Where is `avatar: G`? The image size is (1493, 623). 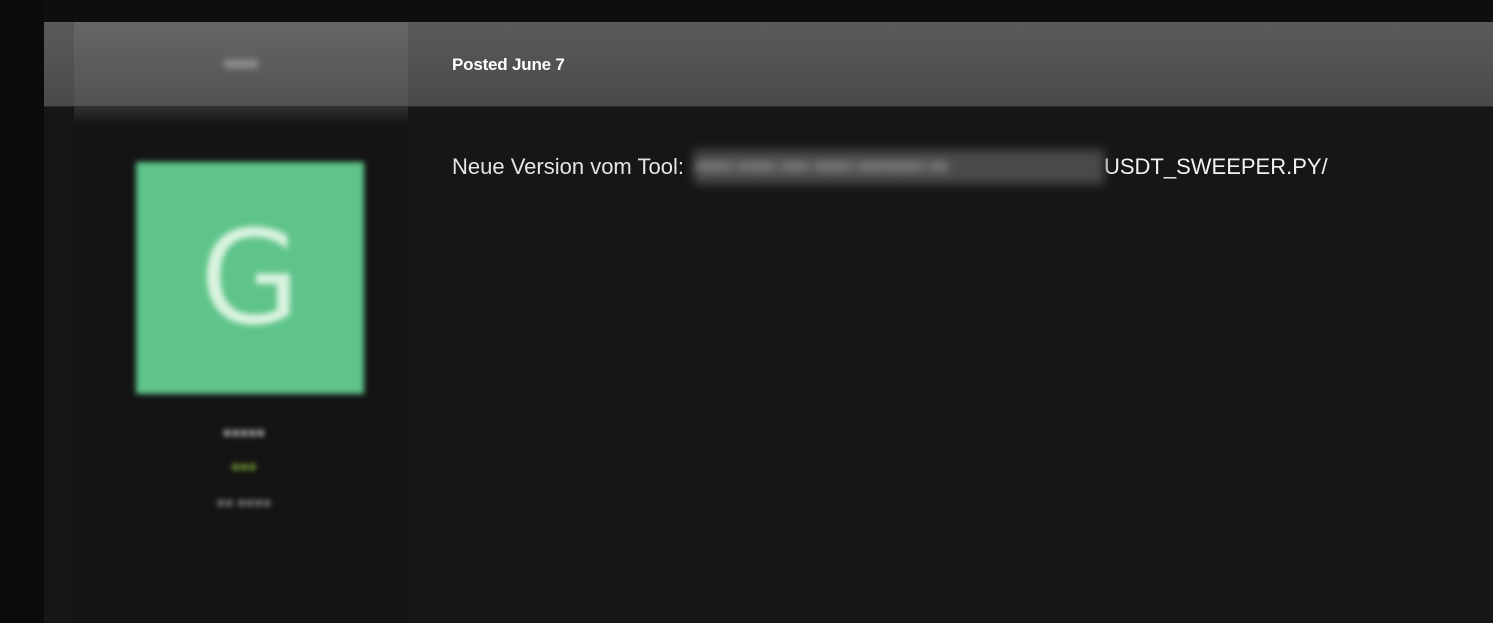
avatar: G is located at coordinates (250, 278).